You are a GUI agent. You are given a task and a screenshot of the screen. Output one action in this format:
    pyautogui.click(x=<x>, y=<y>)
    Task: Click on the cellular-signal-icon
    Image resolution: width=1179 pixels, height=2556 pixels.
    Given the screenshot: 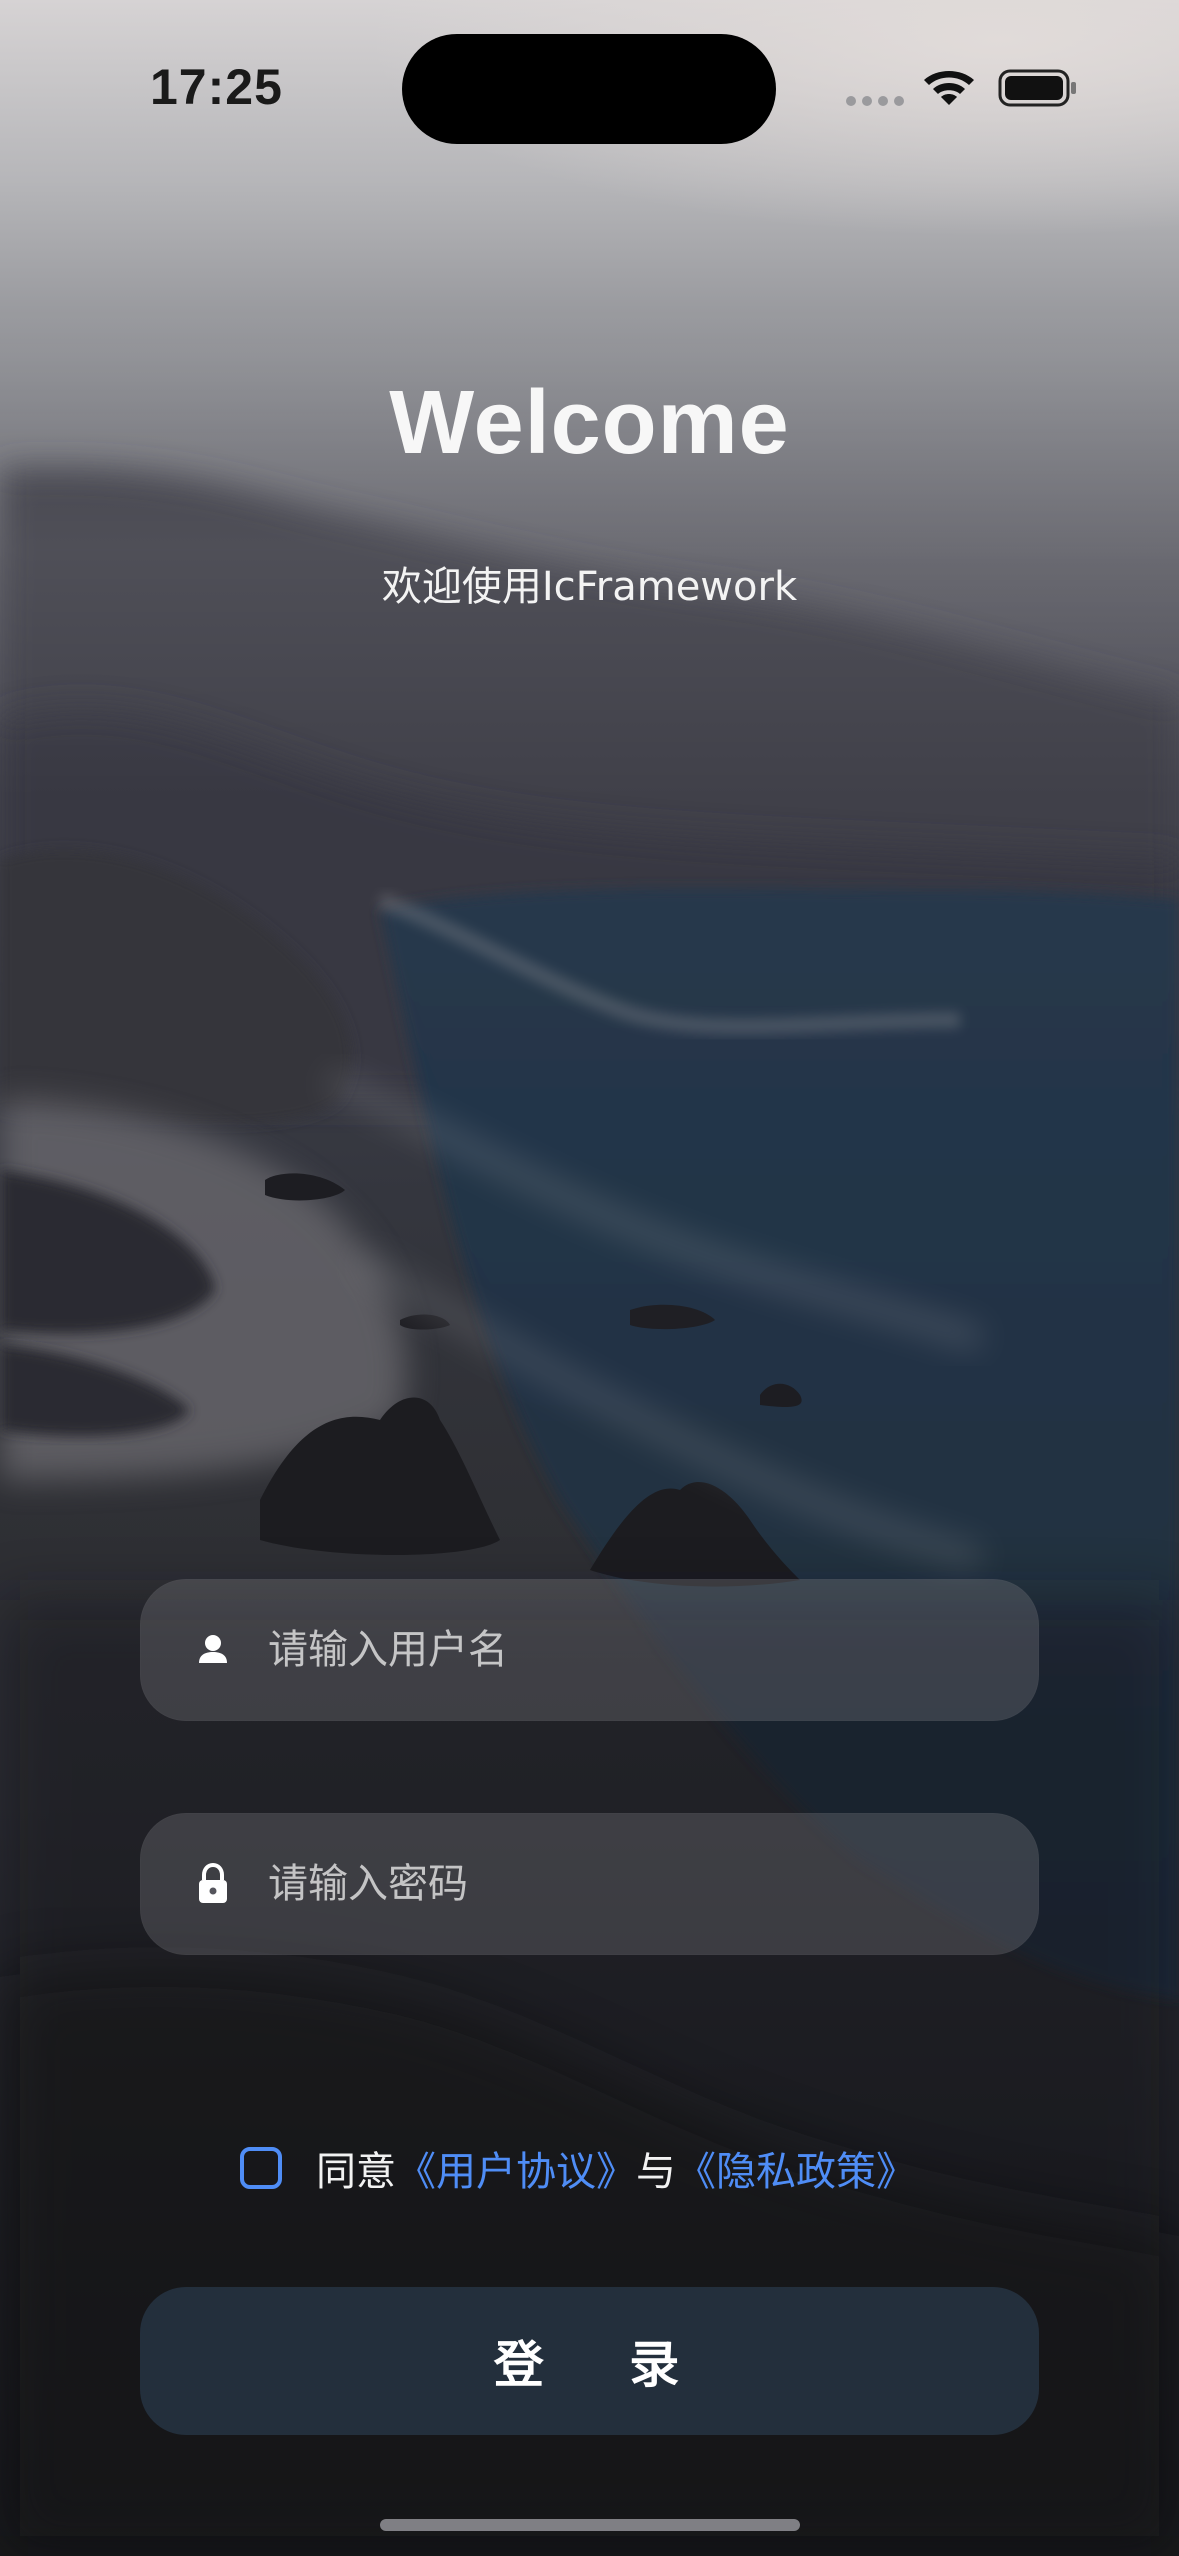 What is the action you would take?
    pyautogui.click(x=875, y=101)
    